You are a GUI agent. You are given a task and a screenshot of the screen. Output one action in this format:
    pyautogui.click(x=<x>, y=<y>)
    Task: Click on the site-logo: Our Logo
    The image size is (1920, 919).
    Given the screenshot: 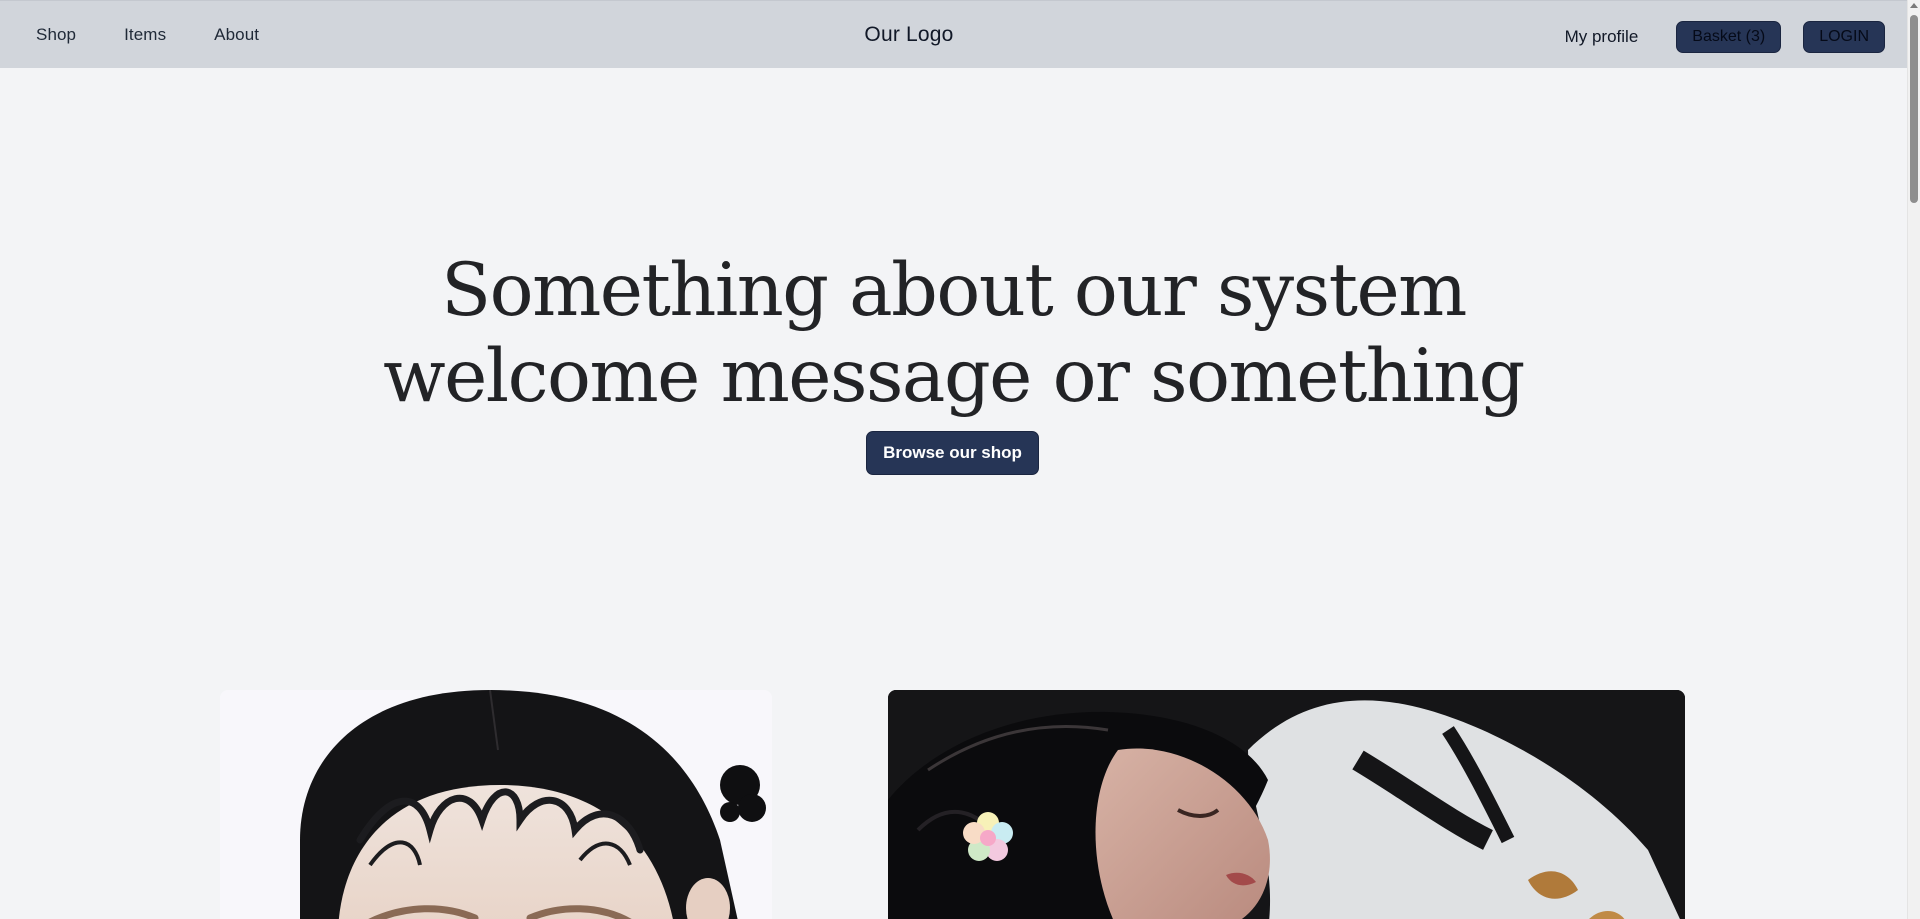 What is the action you would take?
    pyautogui.click(x=909, y=35)
    